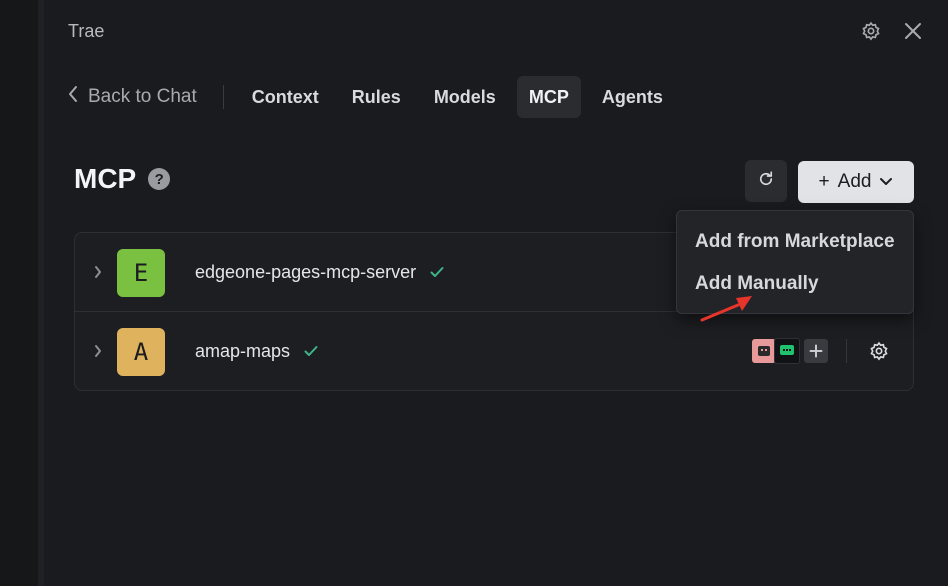 The image size is (948, 586). I want to click on tab-rules: Rules, so click(376, 97).